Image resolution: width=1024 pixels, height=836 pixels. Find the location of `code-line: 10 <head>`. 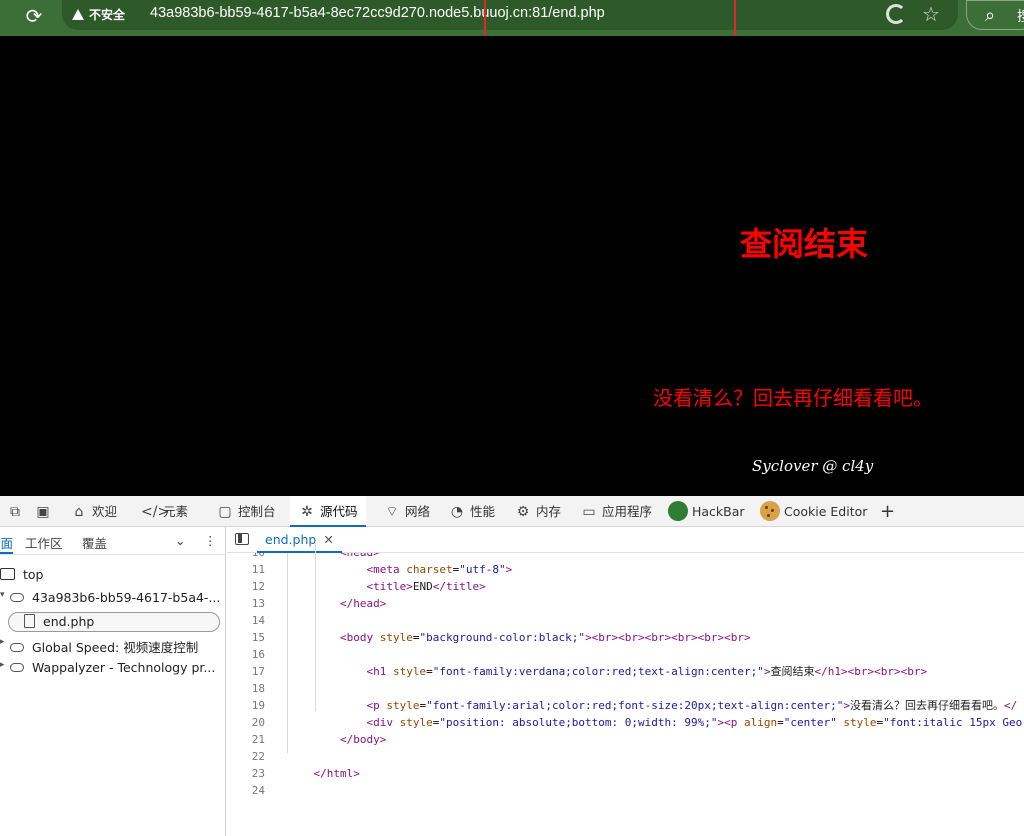

code-line: 10 <head> is located at coordinates (625, 557).